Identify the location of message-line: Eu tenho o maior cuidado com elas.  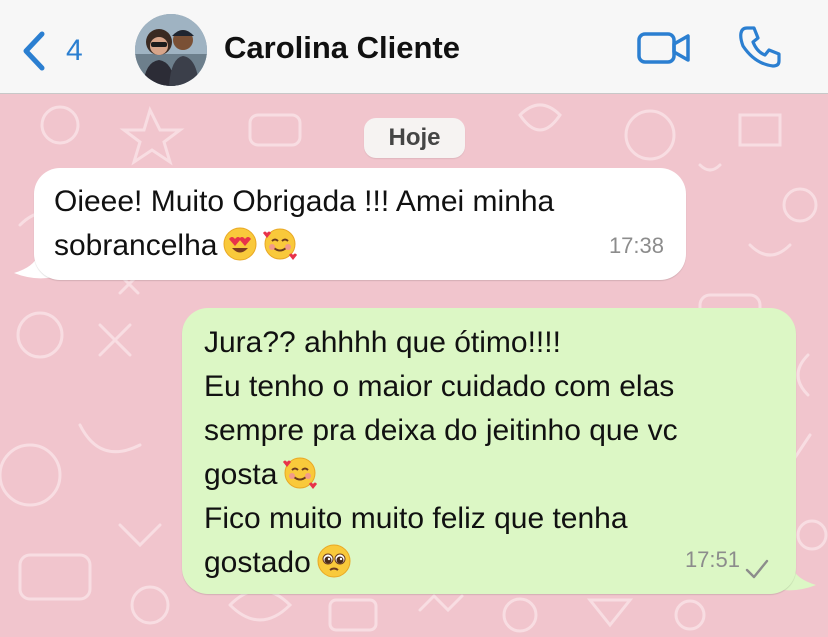
(439, 386).